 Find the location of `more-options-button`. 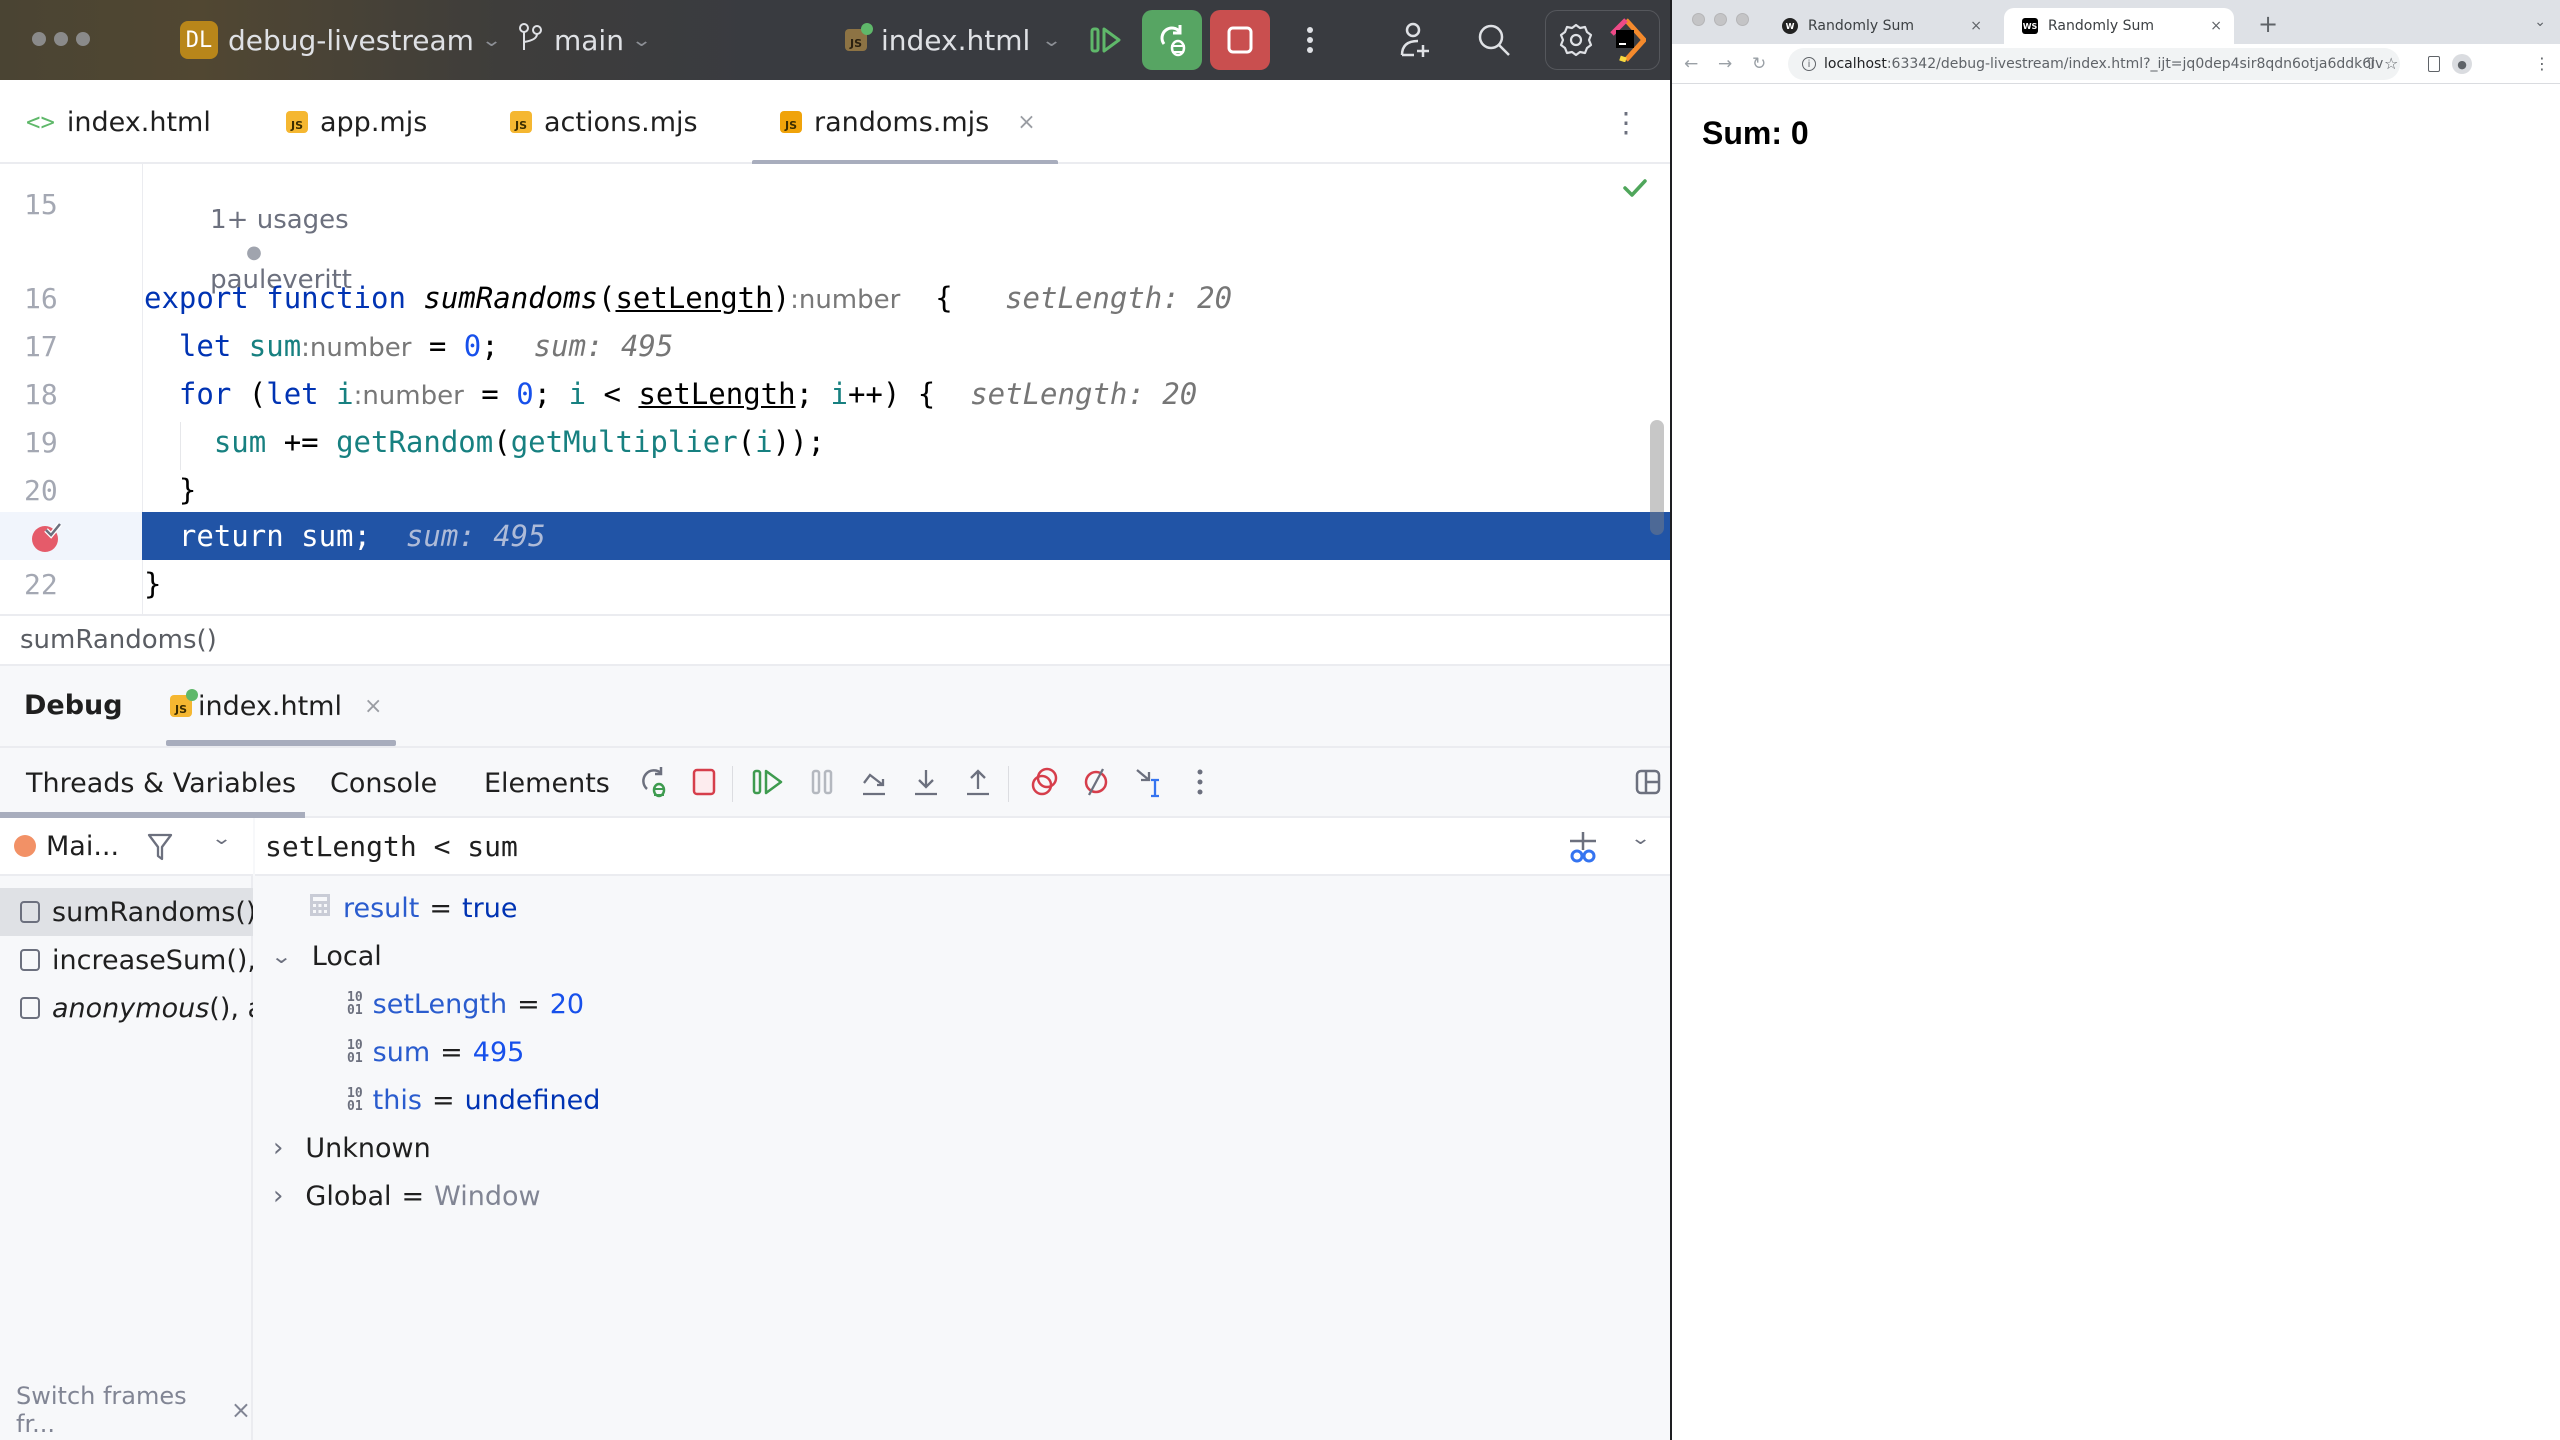

more-options-button is located at coordinates (1200, 782).